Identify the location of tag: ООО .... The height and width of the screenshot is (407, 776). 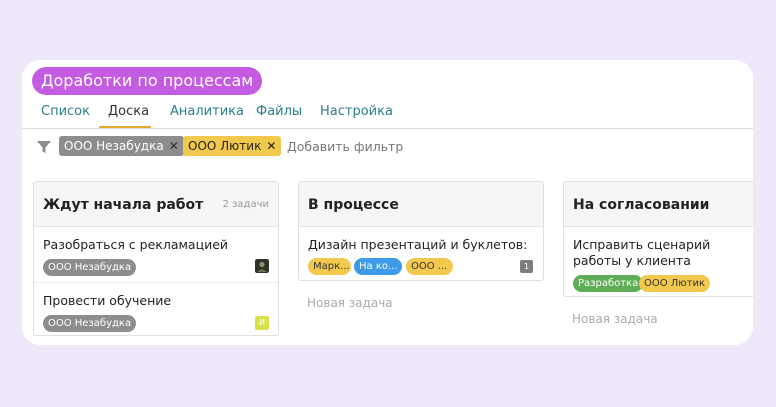
(429, 266).